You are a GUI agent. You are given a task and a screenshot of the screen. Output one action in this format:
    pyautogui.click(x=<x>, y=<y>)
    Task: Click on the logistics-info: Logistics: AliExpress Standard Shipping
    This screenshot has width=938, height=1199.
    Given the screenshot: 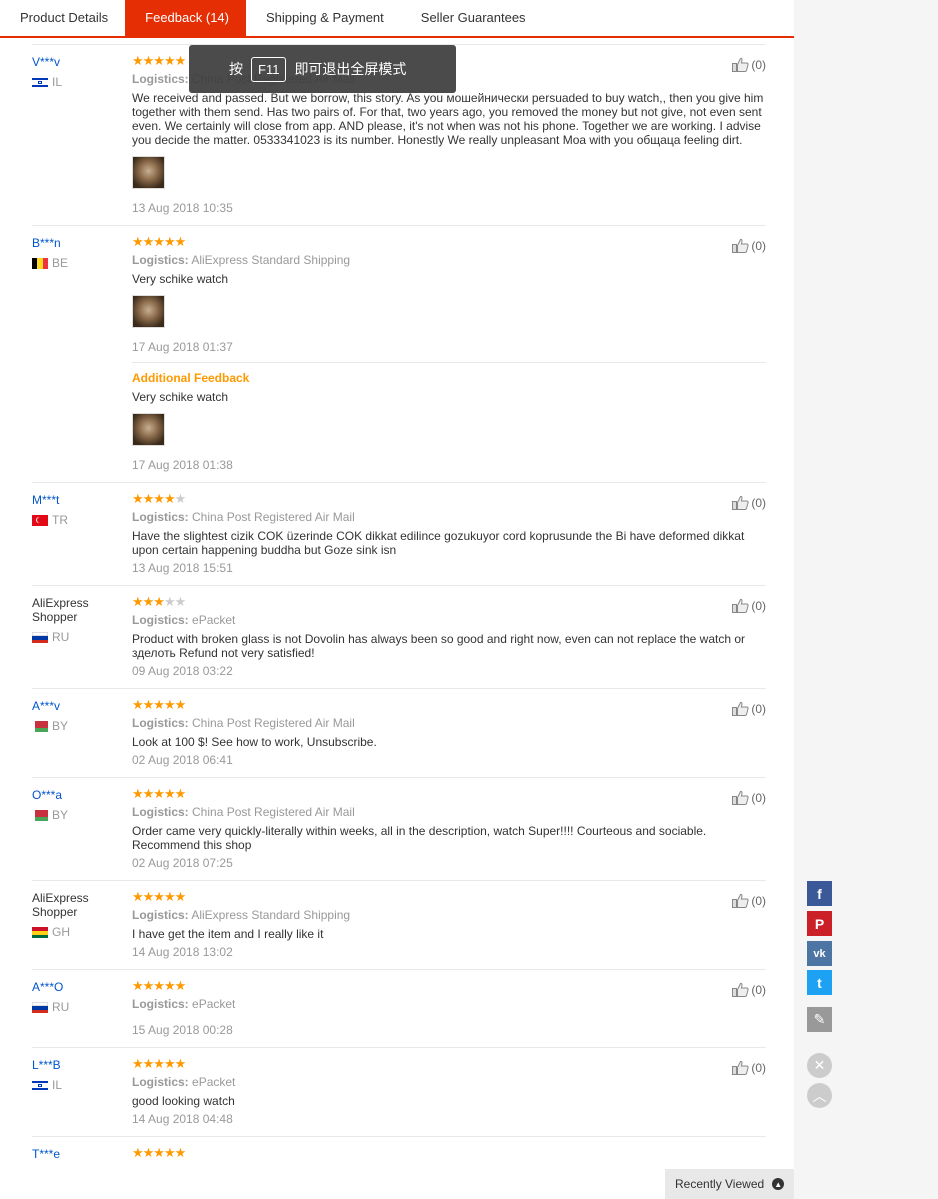 What is the action you would take?
    pyautogui.click(x=449, y=260)
    